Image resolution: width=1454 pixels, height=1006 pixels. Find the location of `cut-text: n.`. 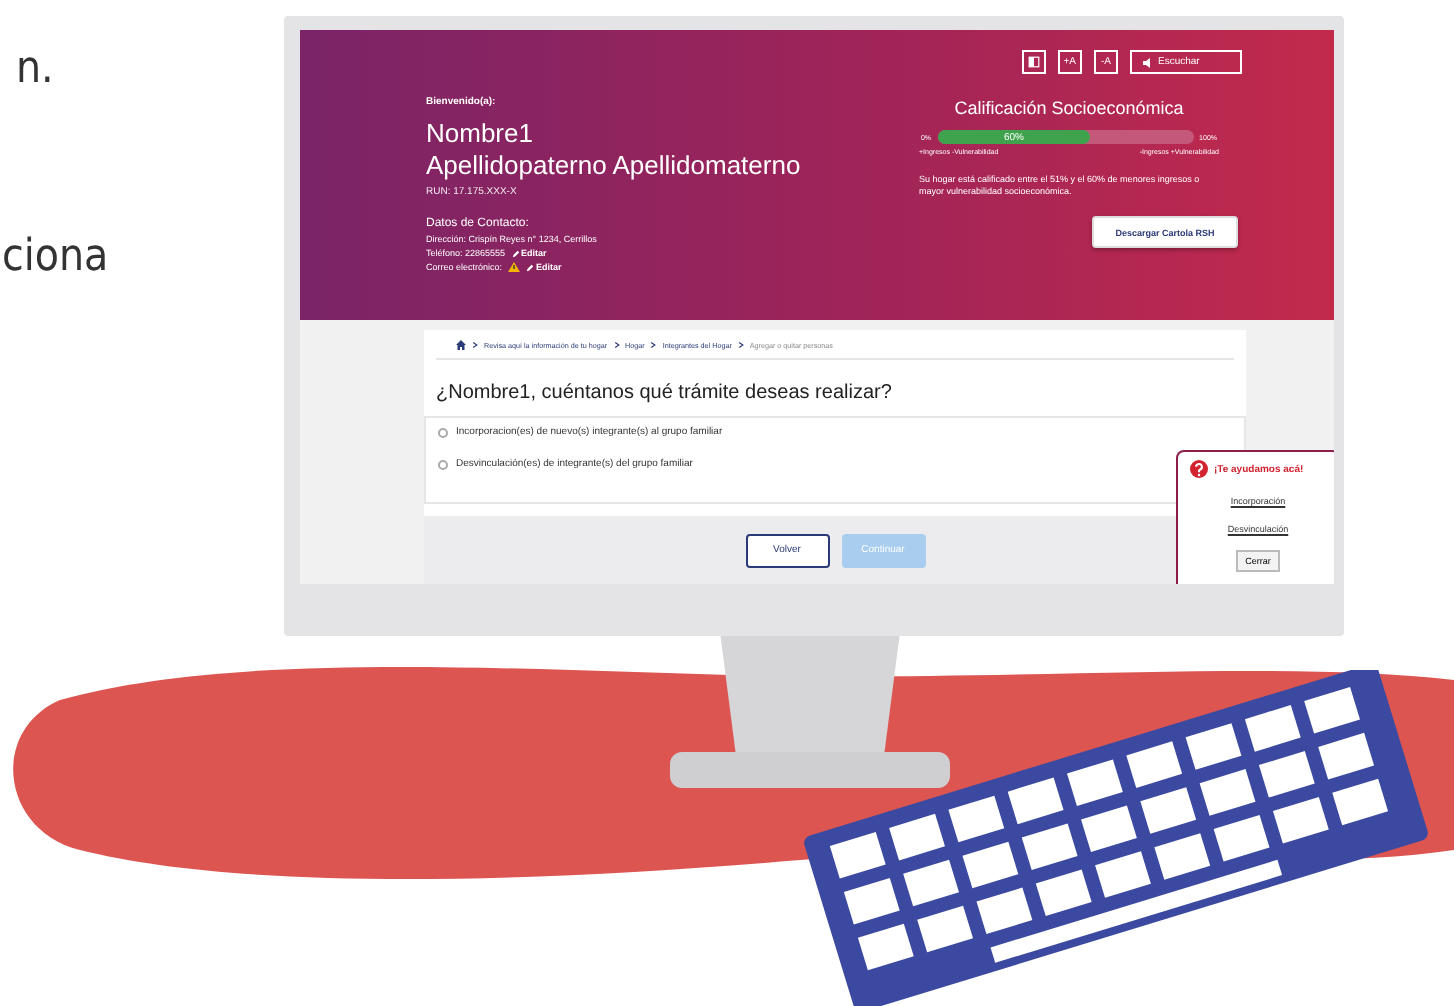

cut-text: n. is located at coordinates (35, 69).